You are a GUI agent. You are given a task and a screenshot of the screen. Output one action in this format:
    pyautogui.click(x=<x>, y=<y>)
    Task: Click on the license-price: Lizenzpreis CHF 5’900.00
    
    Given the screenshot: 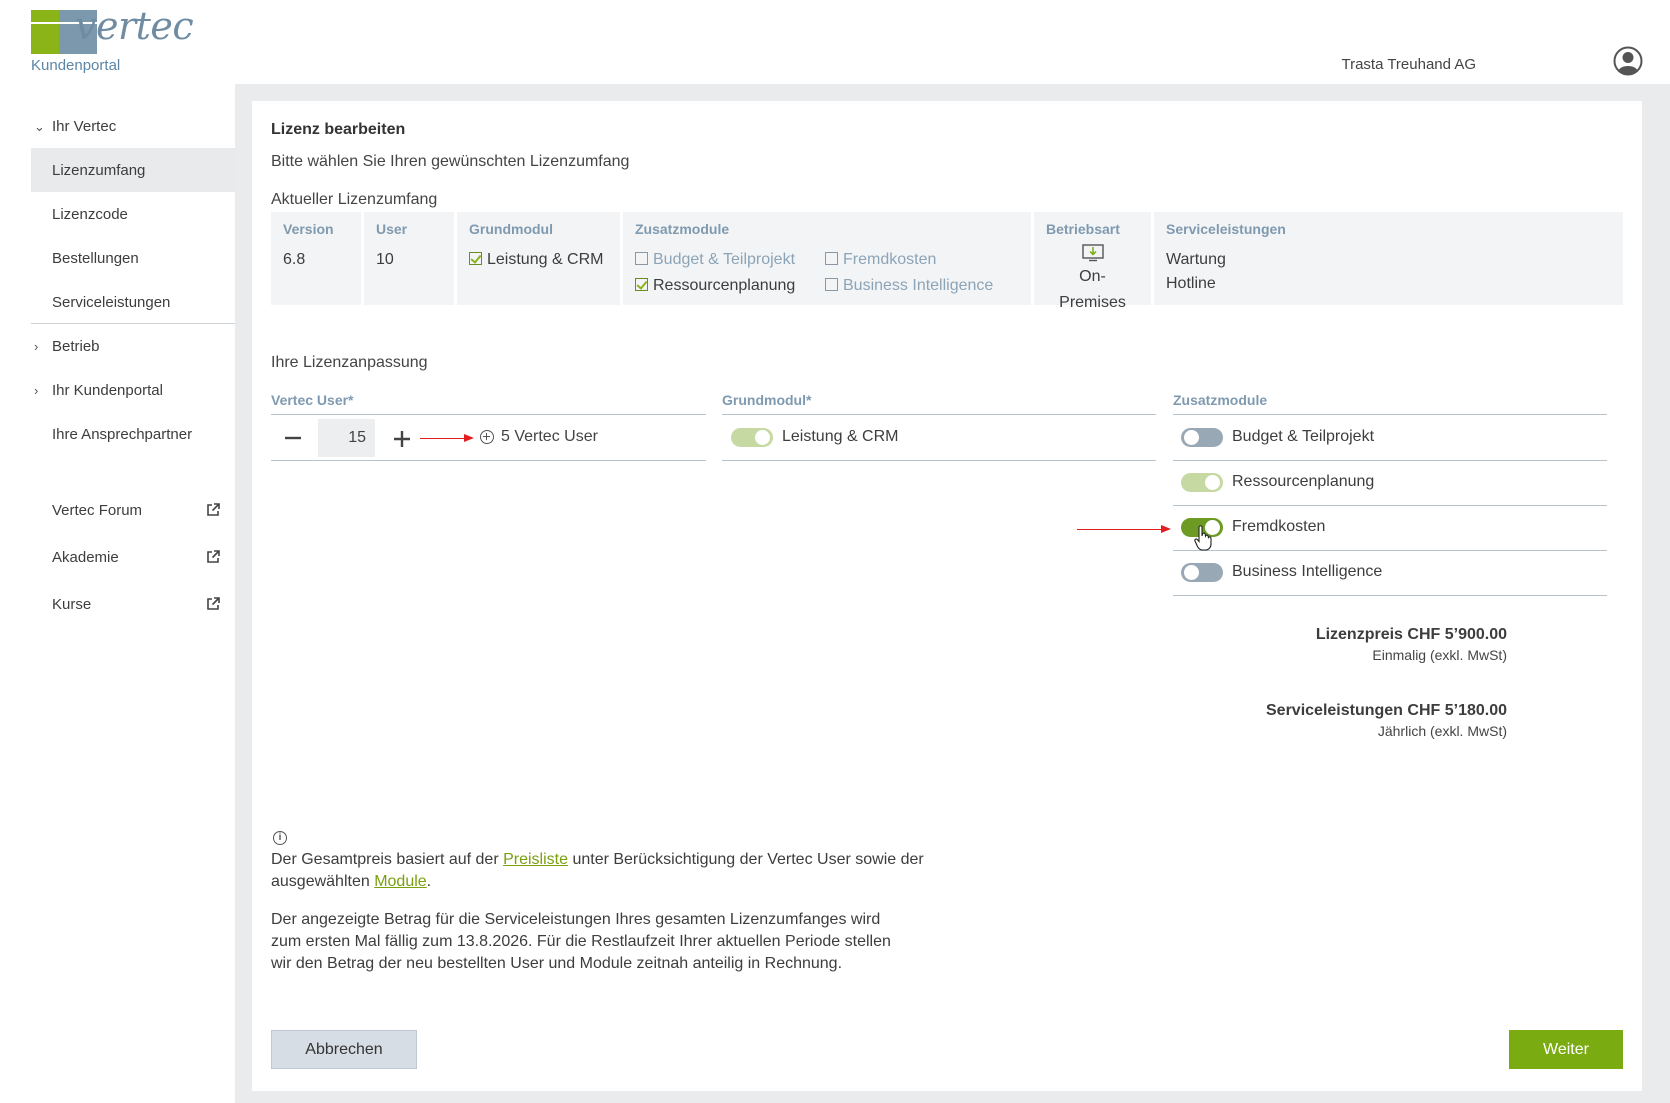 What is the action you would take?
    pyautogui.click(x=1411, y=634)
    